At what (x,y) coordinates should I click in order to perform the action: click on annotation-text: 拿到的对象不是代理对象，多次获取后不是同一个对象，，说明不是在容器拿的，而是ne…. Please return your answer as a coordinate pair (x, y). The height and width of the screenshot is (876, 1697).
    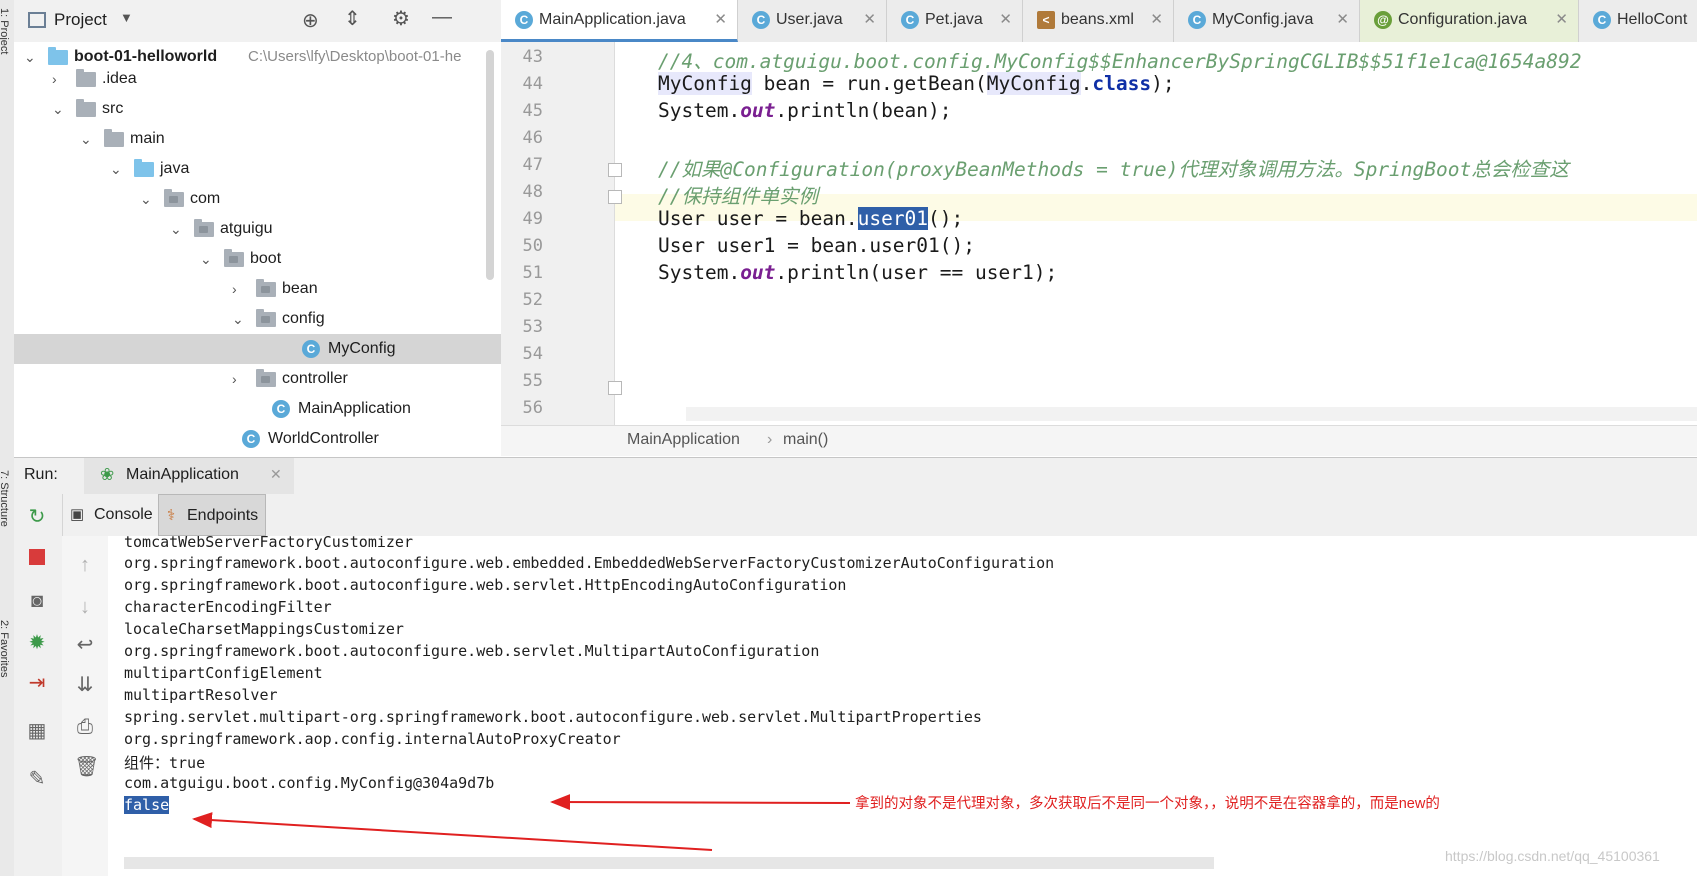
    Looking at the image, I should click on (1147, 804).